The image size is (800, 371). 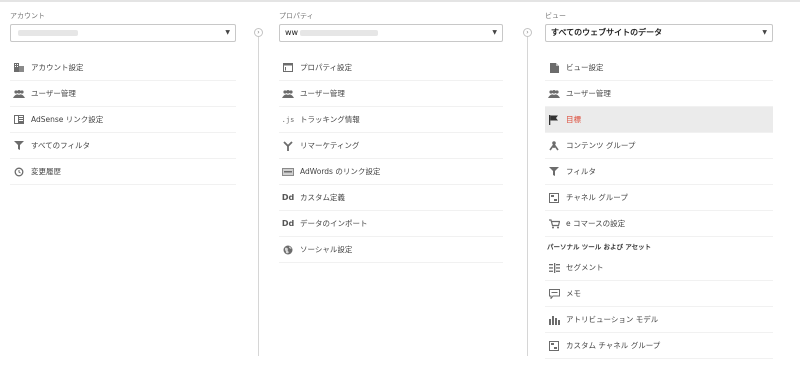 I want to click on view-user-management-link: ユーザー管理, so click(x=659, y=94).